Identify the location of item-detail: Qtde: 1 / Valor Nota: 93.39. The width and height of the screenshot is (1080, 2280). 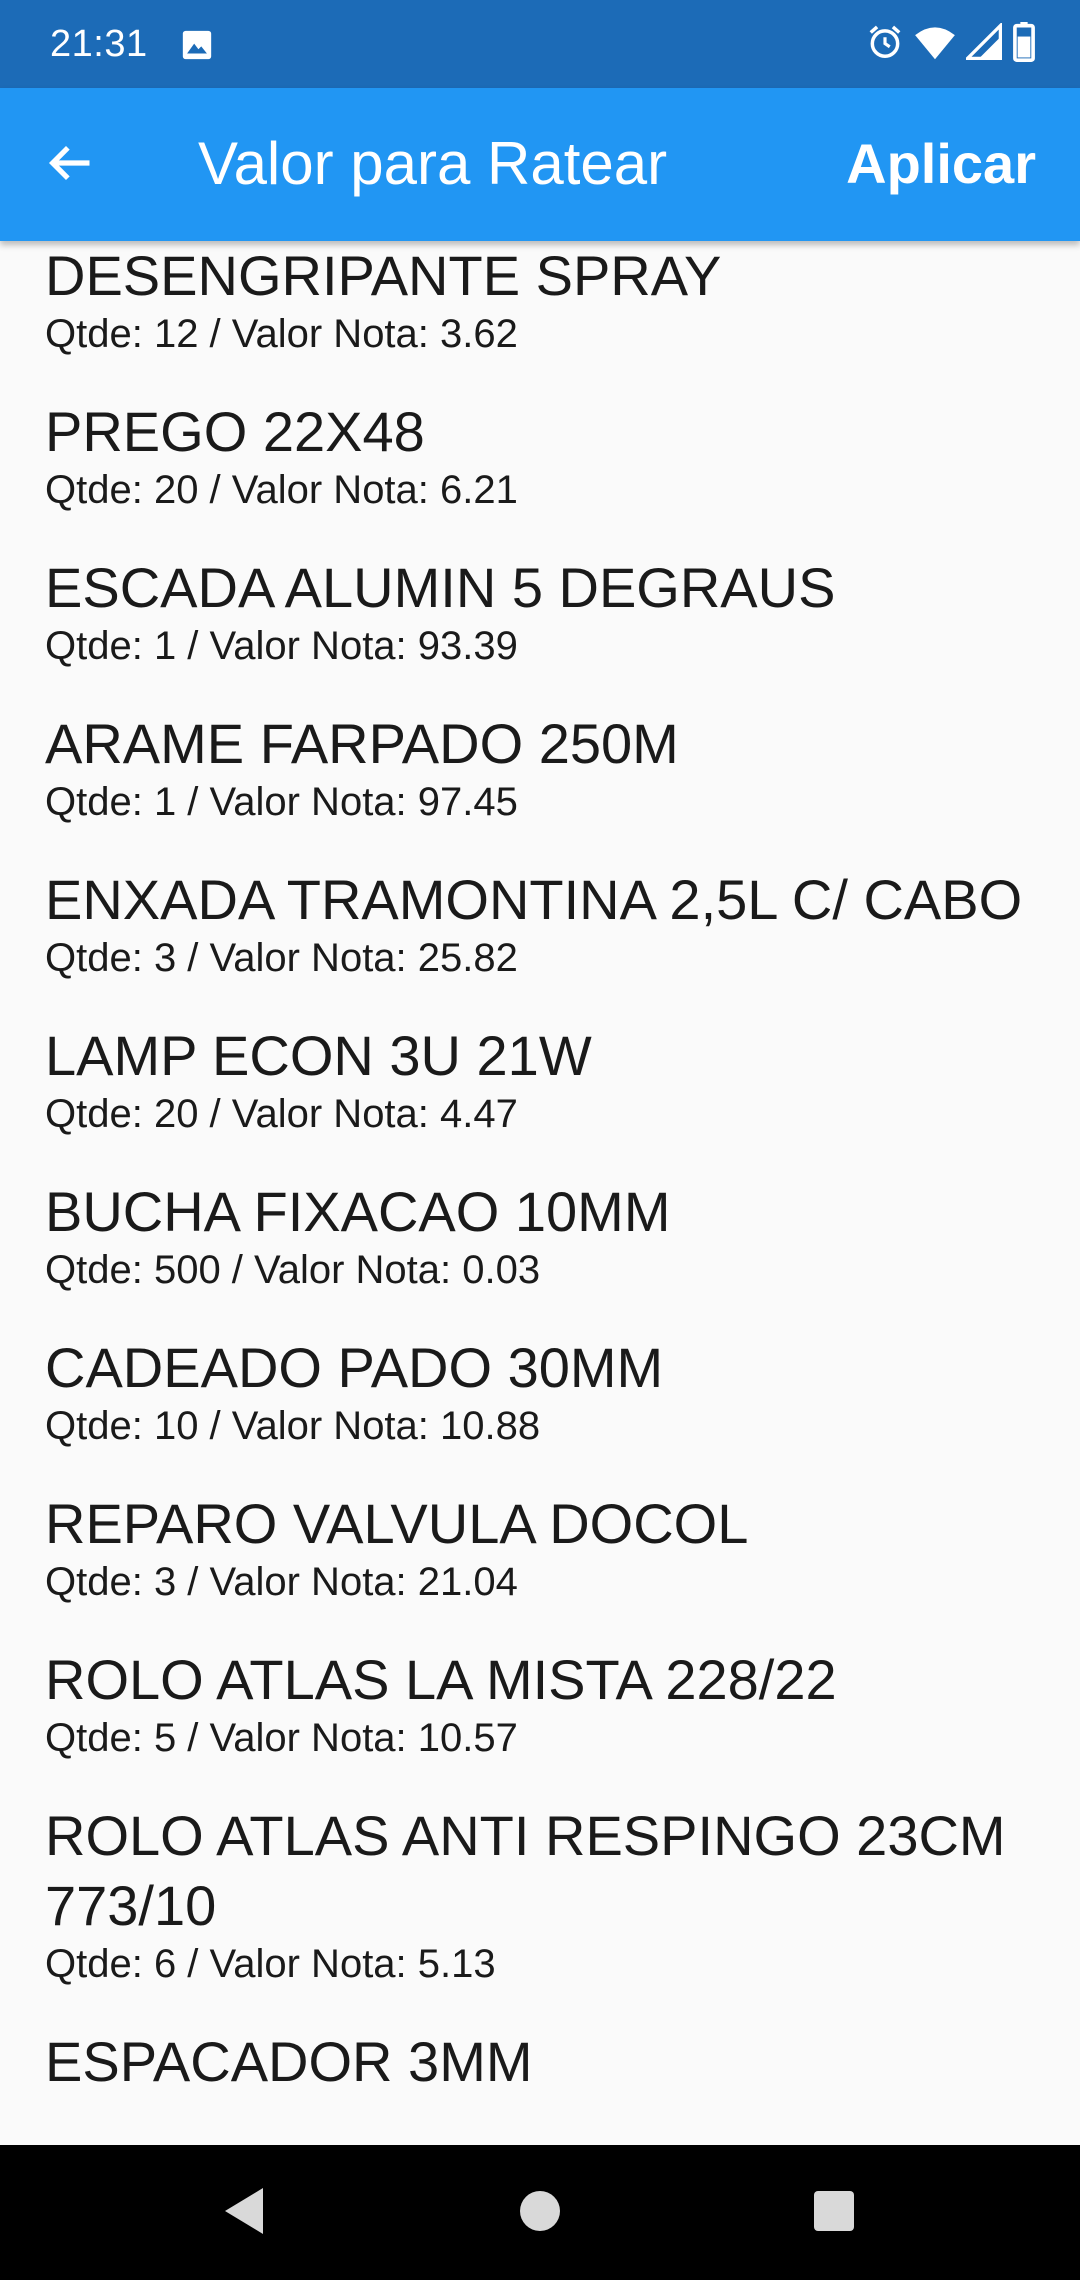
(281, 646).